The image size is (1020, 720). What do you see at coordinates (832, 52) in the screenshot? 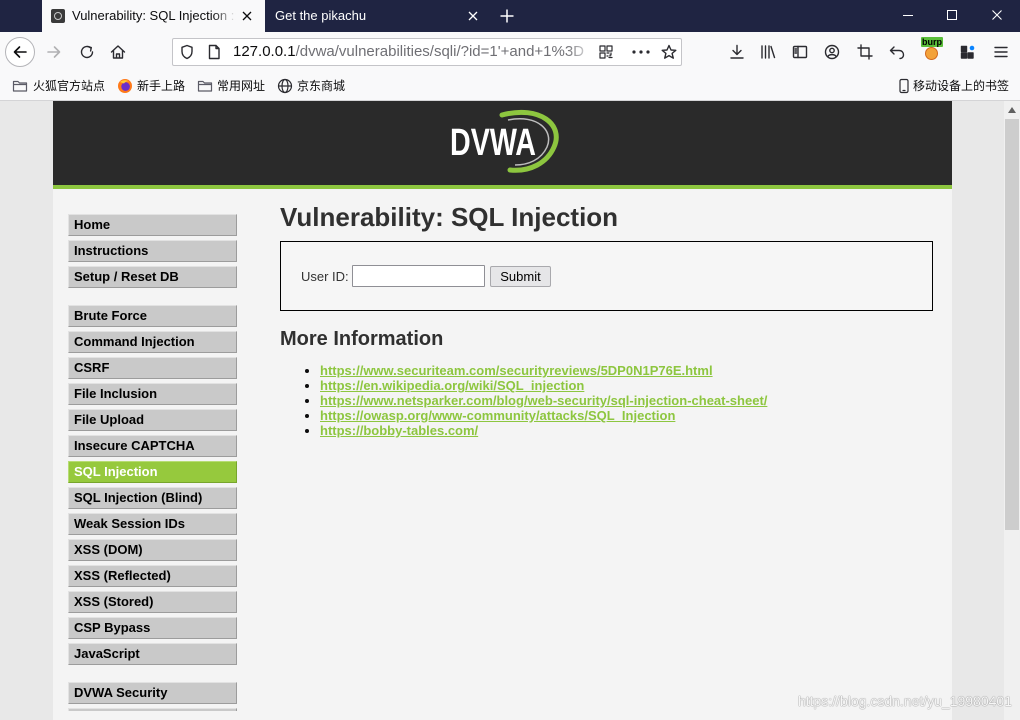
I see `account-icon` at bounding box center [832, 52].